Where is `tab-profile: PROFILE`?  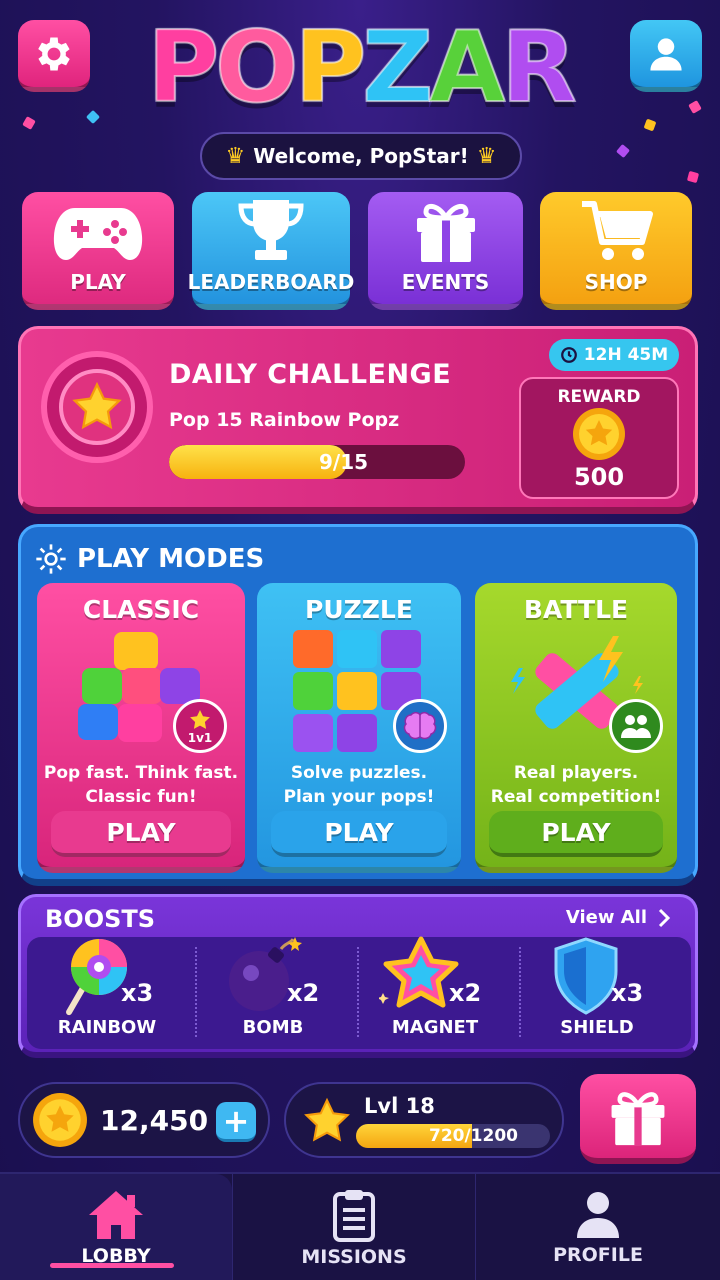 tab-profile: PROFILE is located at coordinates (598, 1227).